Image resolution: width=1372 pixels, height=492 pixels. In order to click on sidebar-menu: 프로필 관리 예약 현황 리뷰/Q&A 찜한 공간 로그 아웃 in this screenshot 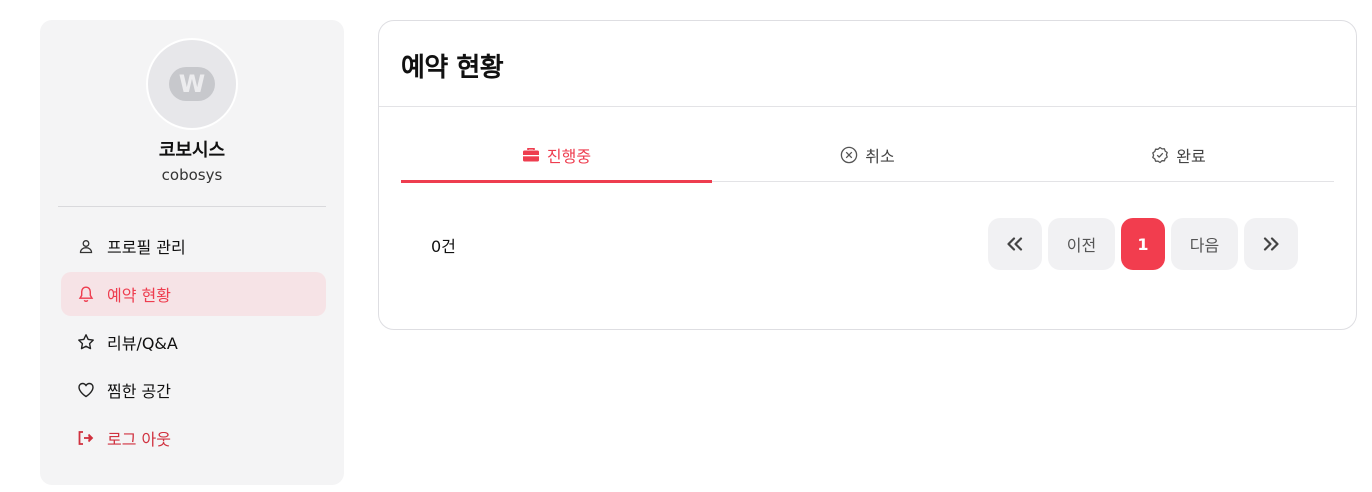, I will do `click(193, 344)`.